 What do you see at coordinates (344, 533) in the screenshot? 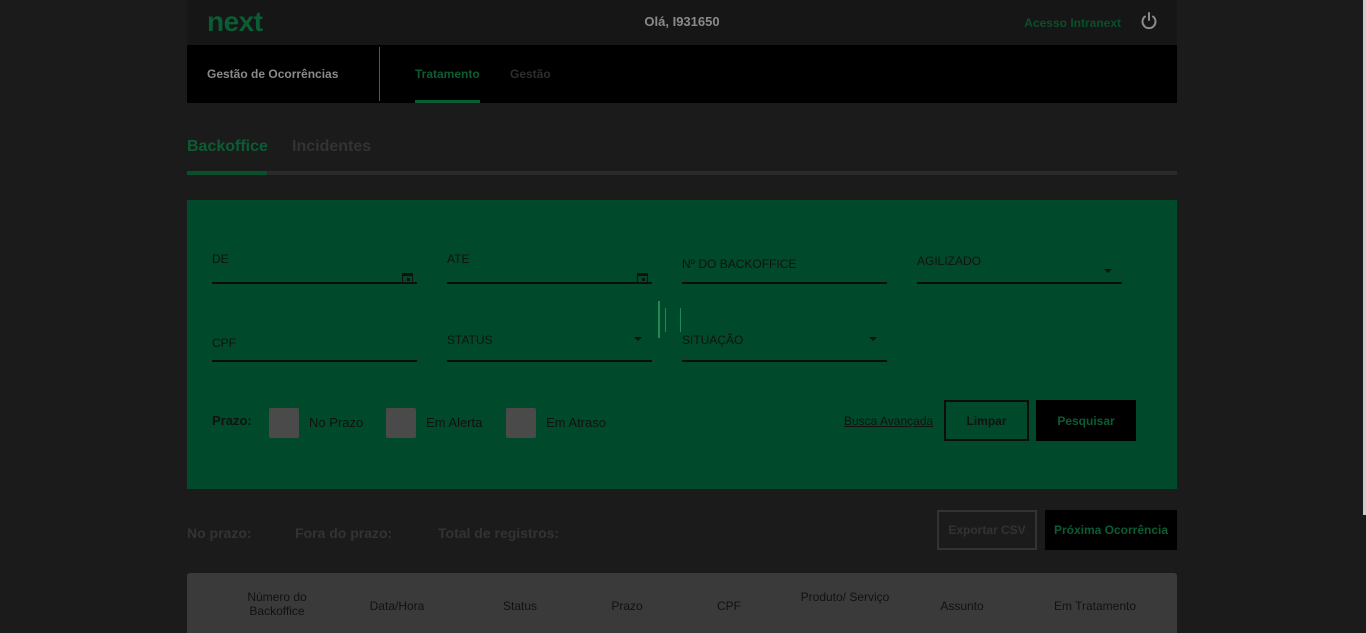
I see `fora-prazo-count-label: Fora do prazo:` at bounding box center [344, 533].